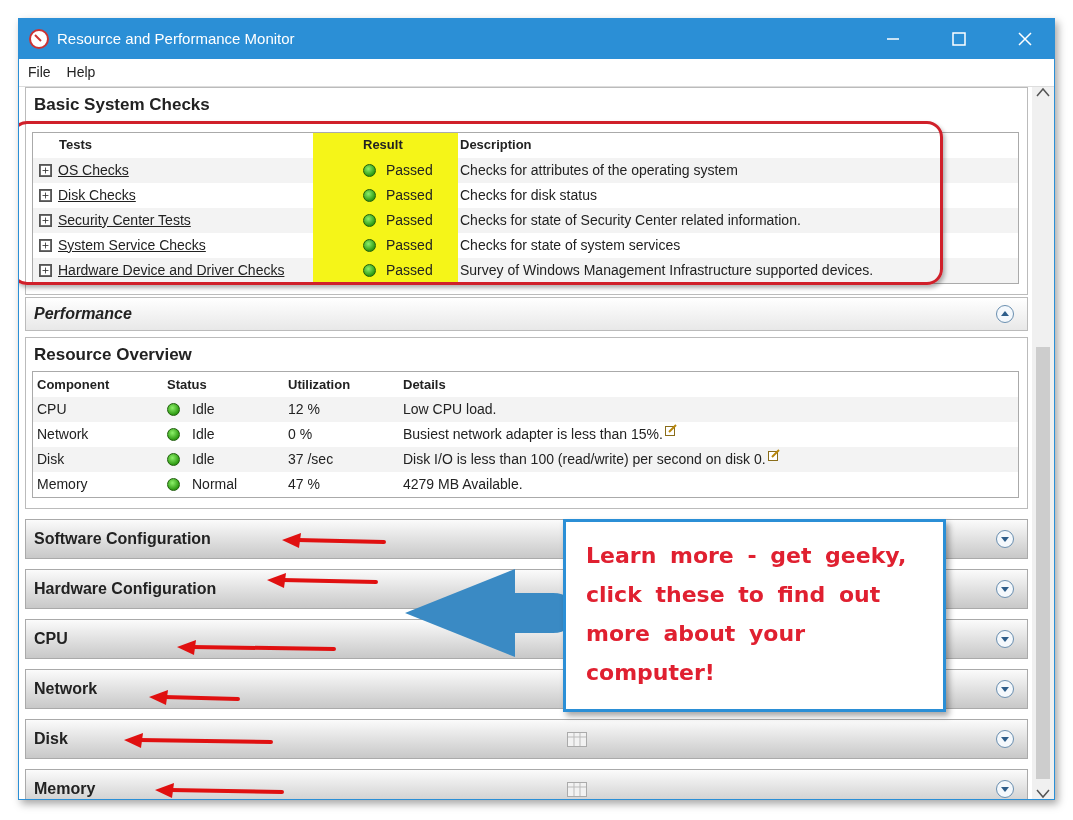  Describe the element at coordinates (51, 459) in the screenshot. I see `table-cell: Disk` at that location.